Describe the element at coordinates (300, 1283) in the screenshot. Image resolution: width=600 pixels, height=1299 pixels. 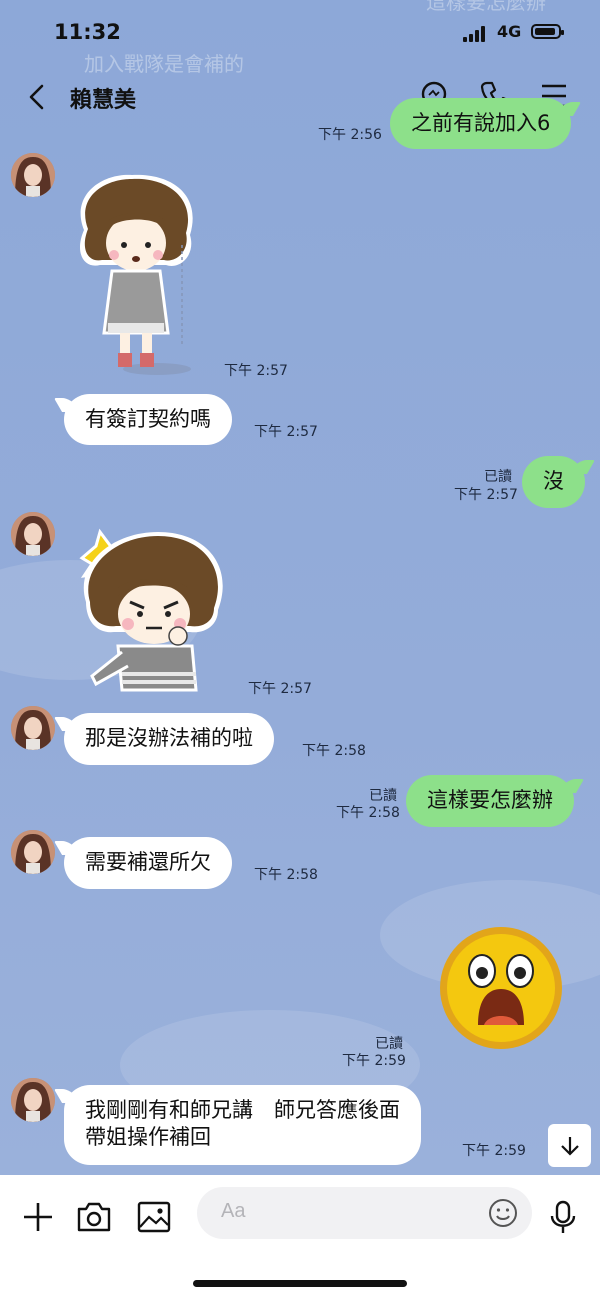
I see `home-indicator` at that location.